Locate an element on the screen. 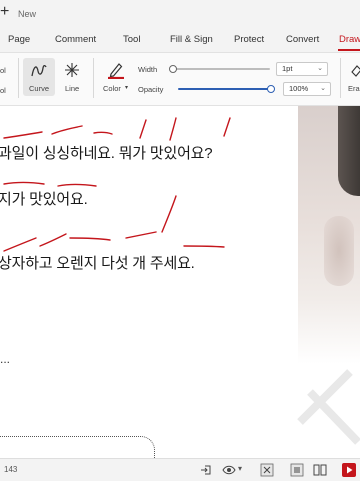 Image resolution: width=360 pixels, height=481 pixels. tab-protect: Protect is located at coordinates (249, 39).